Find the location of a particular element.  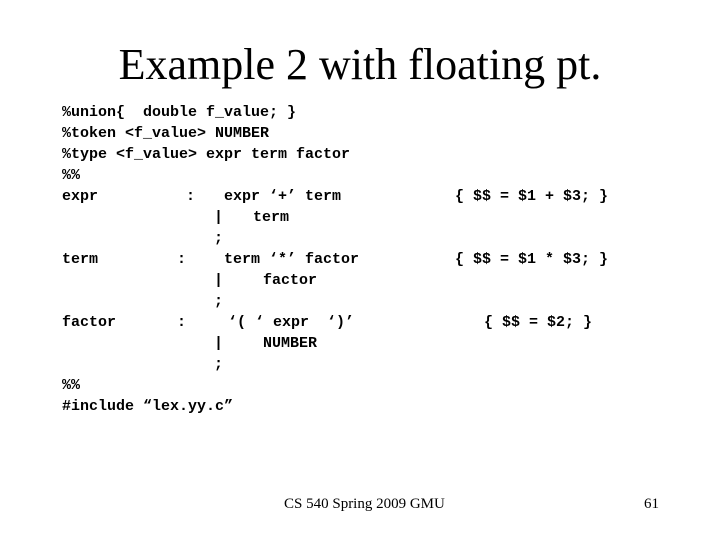

rule-alternative: NUMBER is located at coordinates (290, 343).